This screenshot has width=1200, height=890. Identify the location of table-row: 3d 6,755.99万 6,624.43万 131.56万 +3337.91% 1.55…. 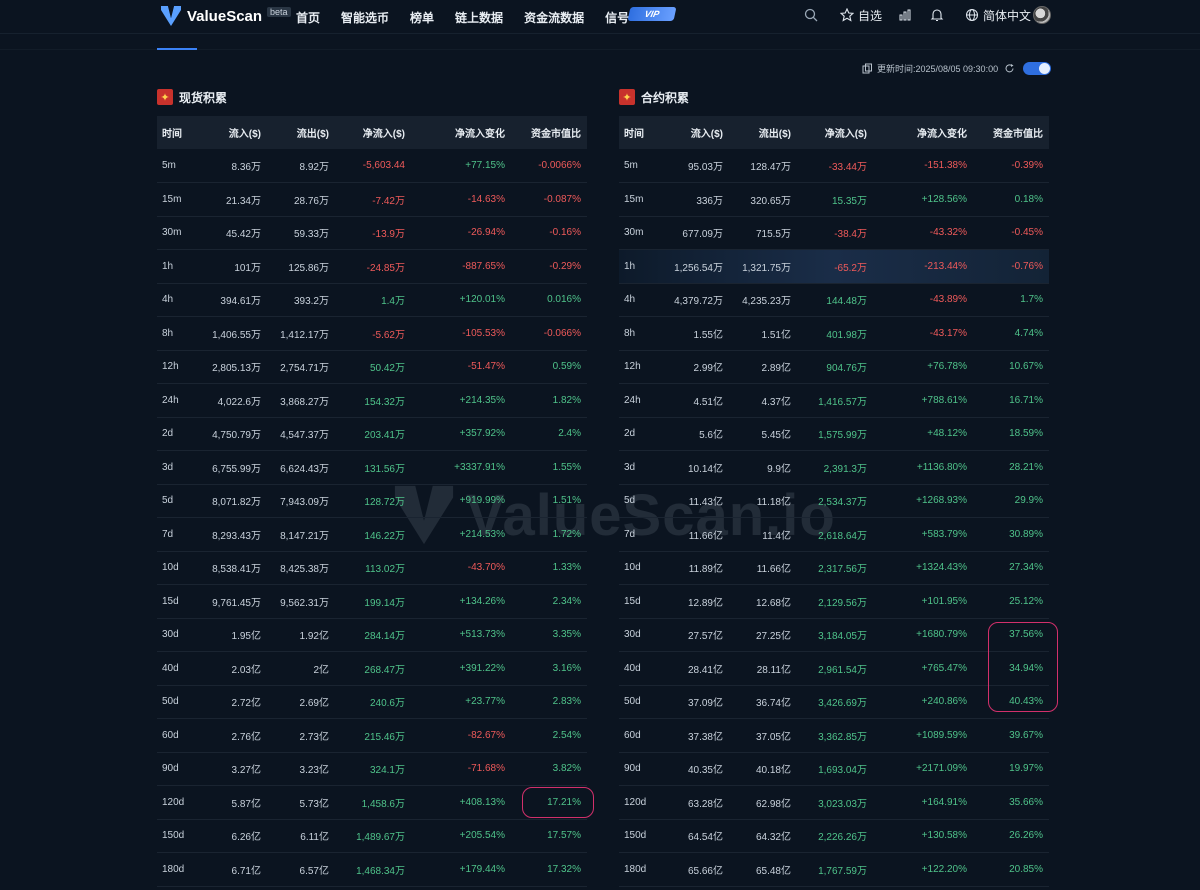
(372, 467).